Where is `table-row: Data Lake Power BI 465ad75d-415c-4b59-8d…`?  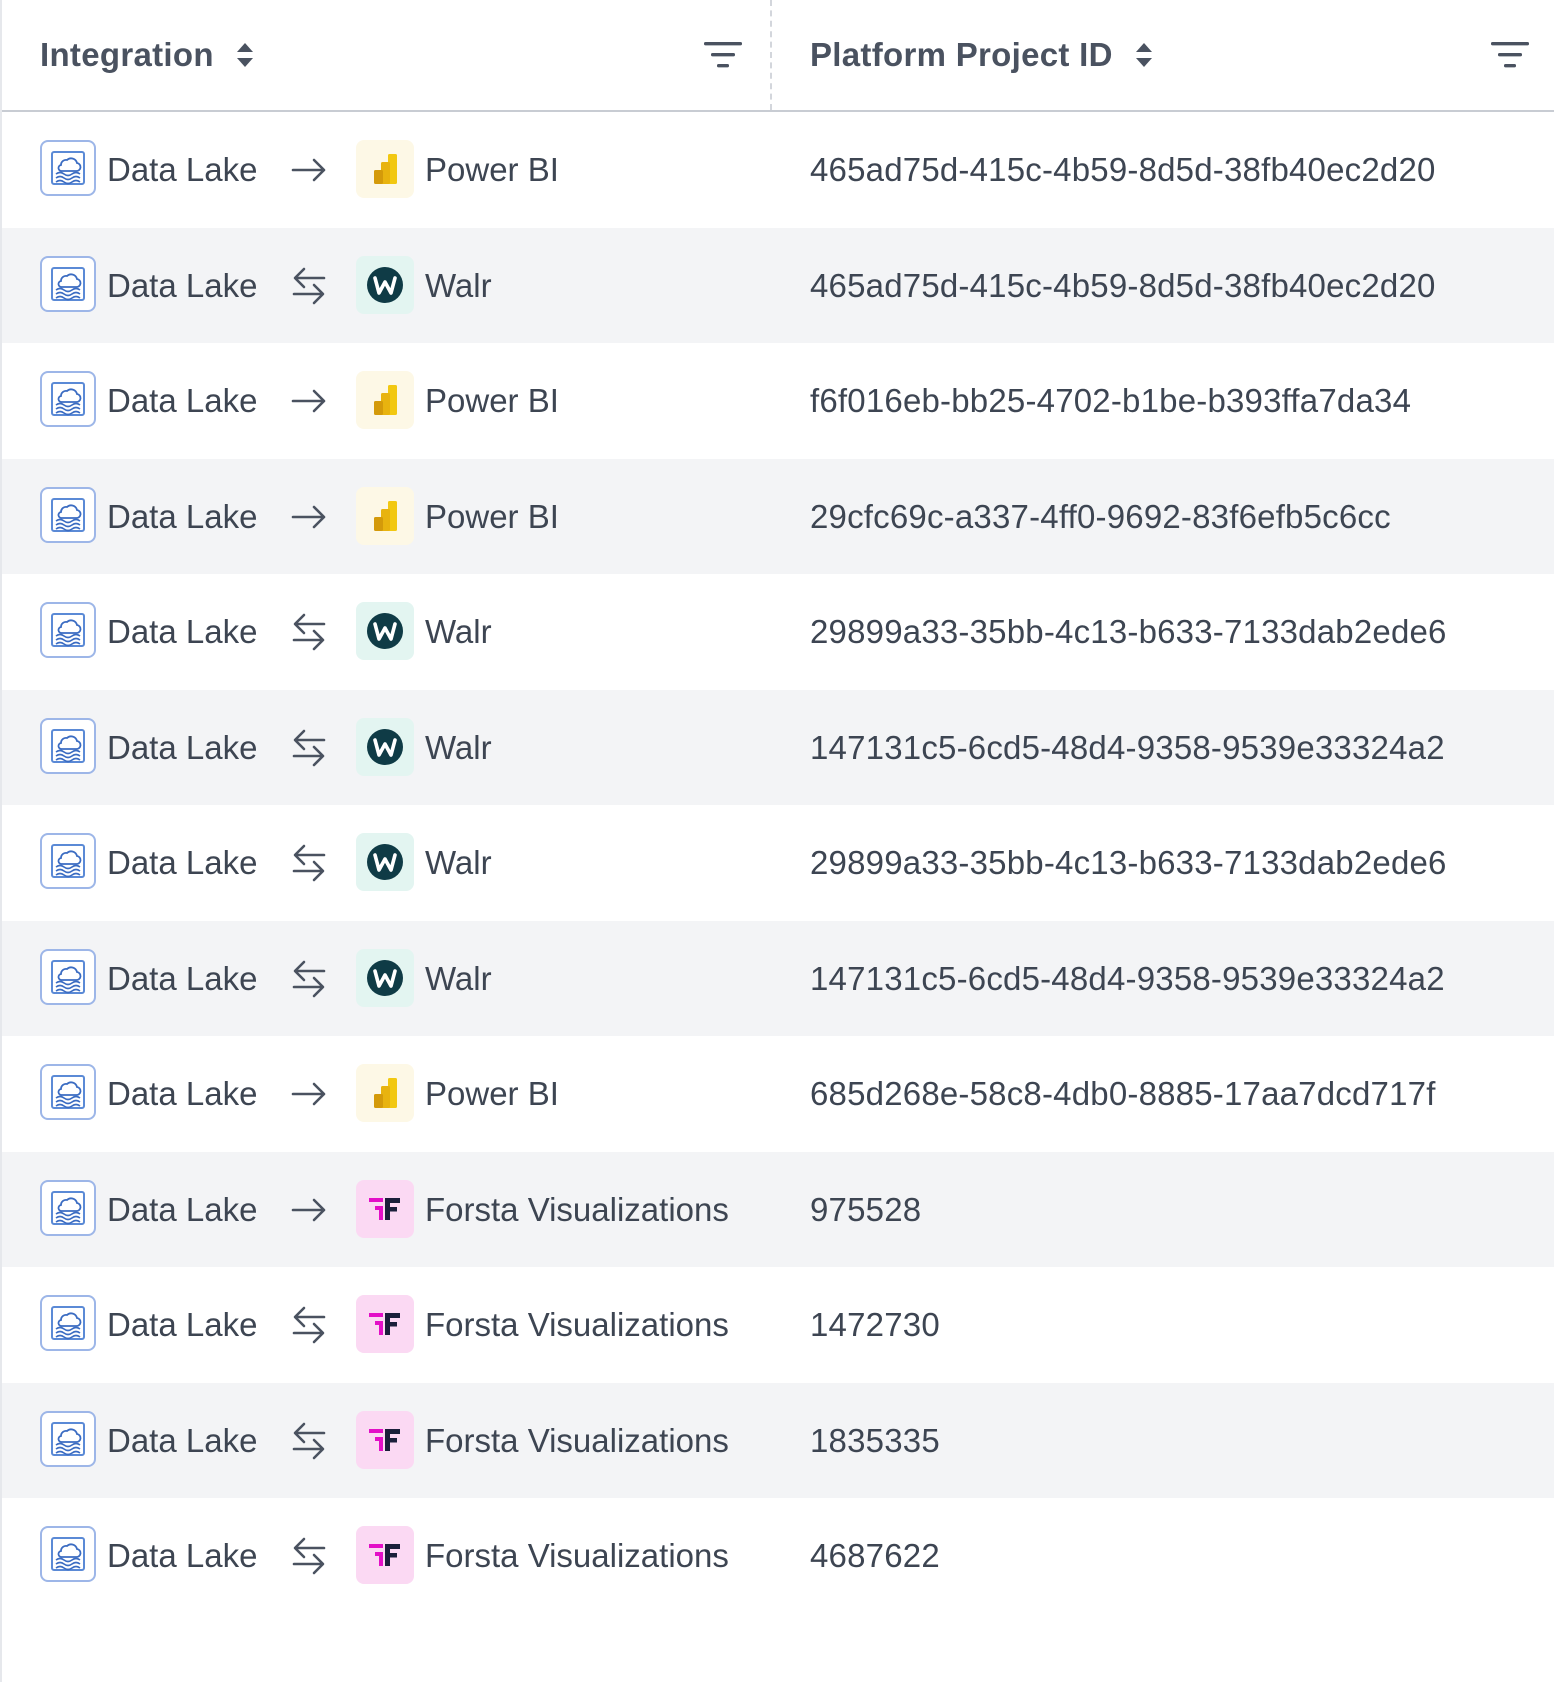 table-row: Data Lake Power BI 465ad75d-415c-4b59-8d… is located at coordinates (778, 170).